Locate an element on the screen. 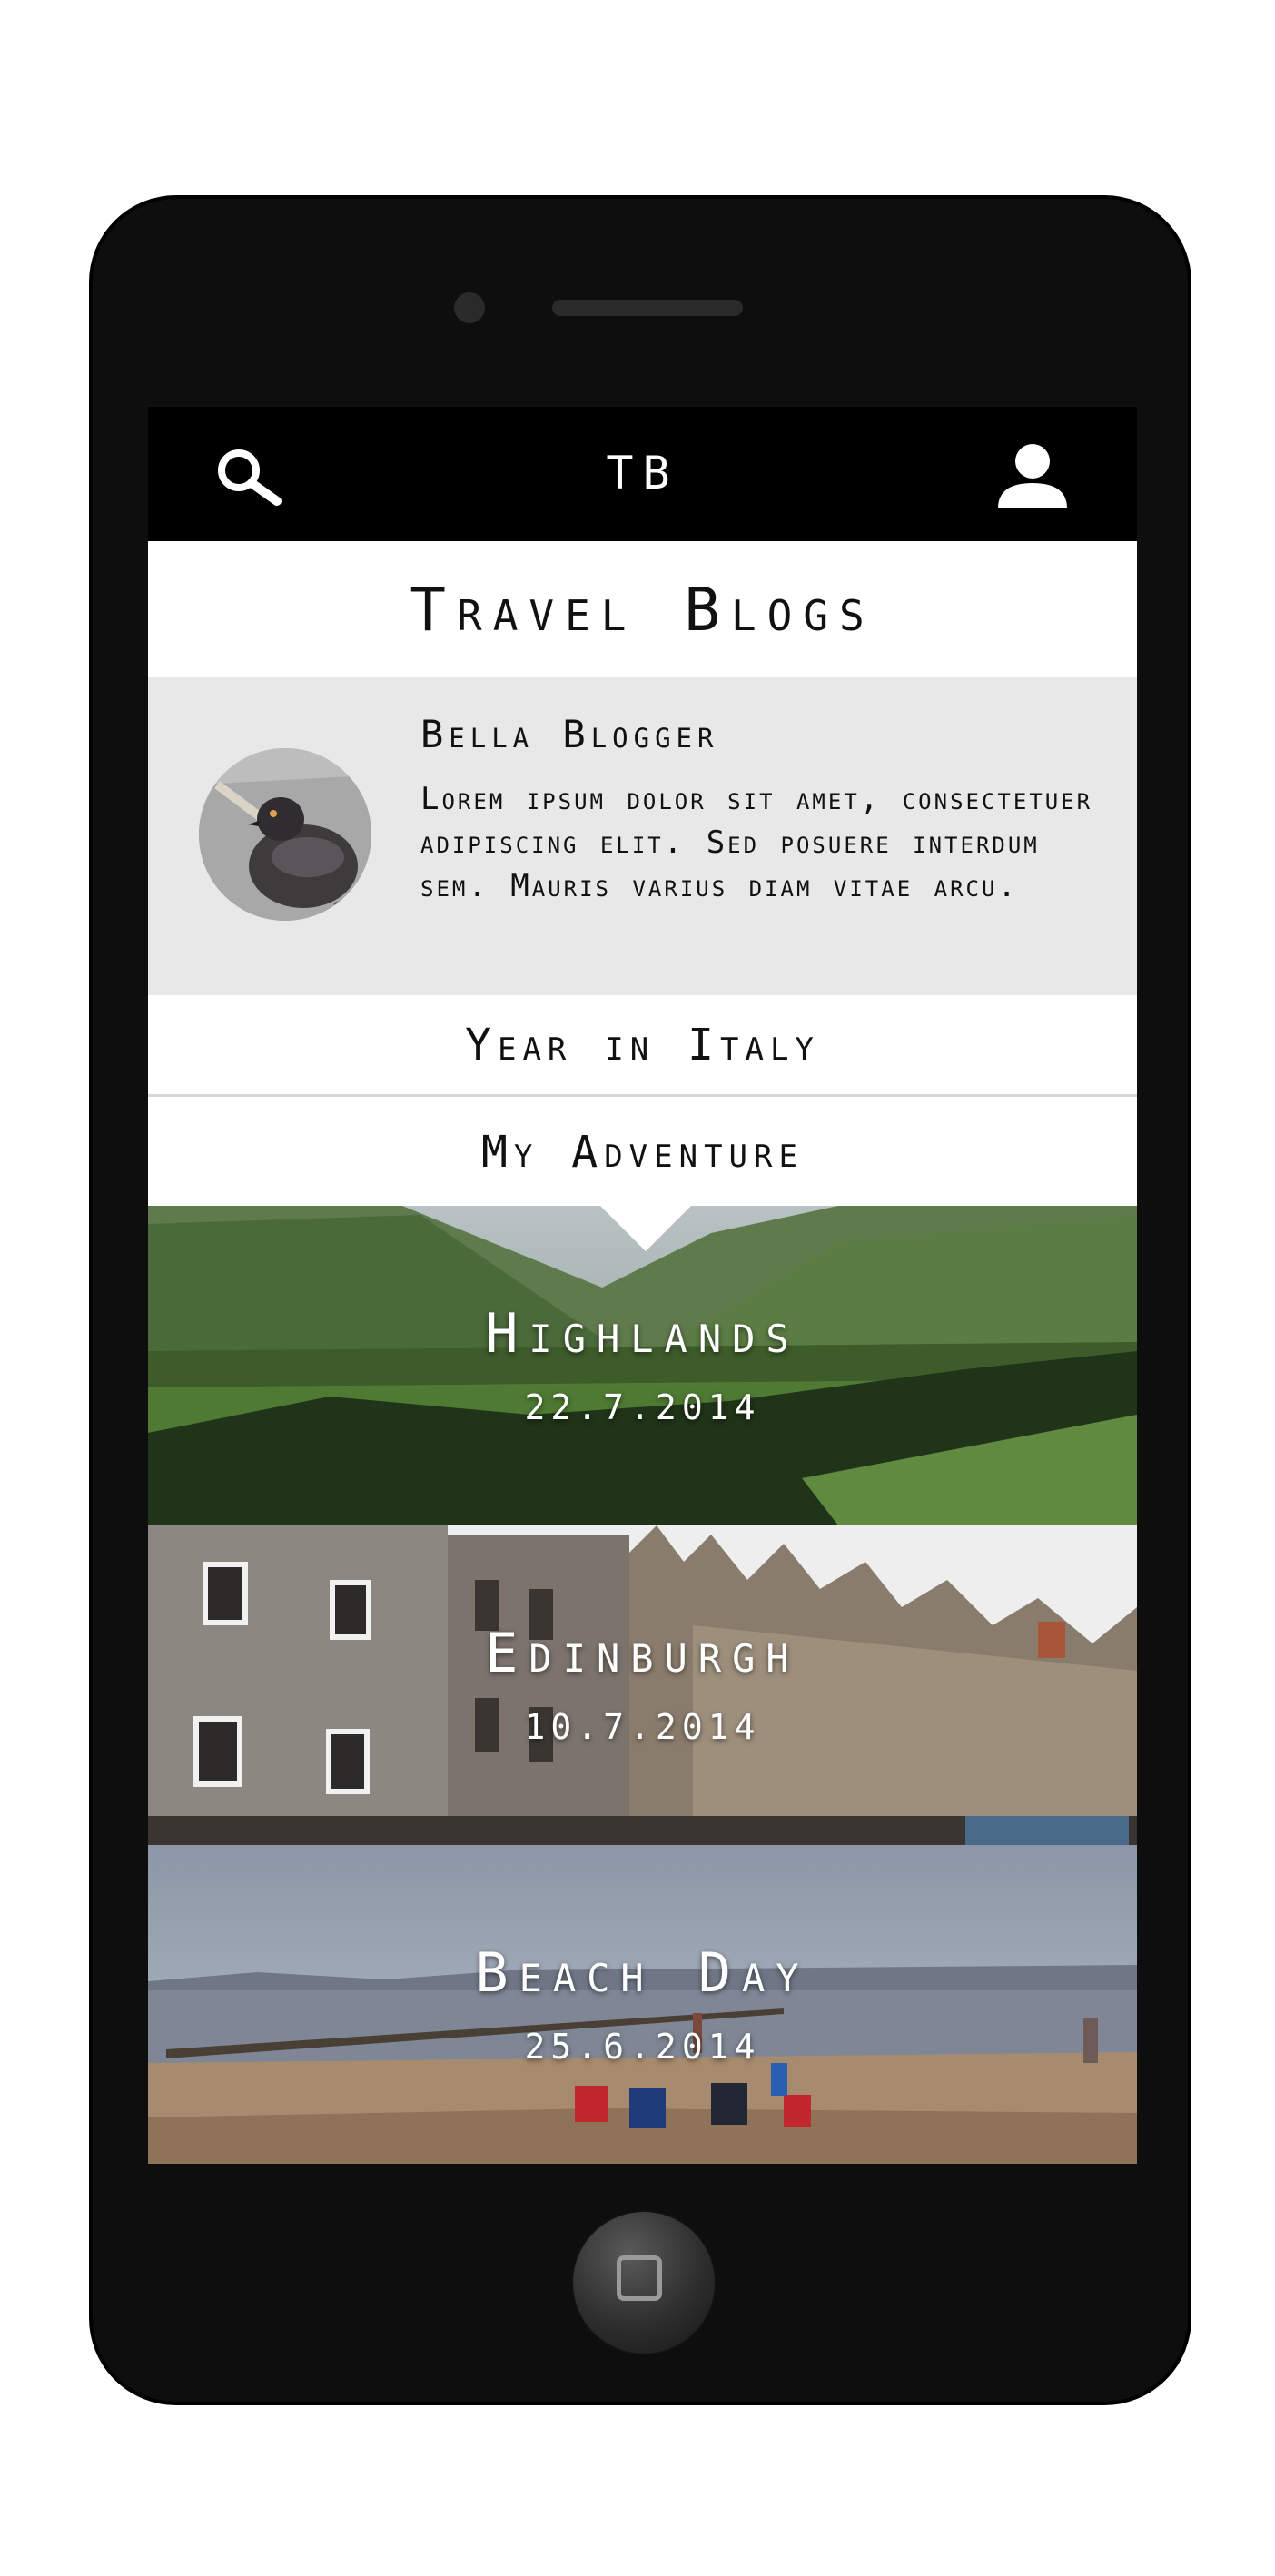 This screenshot has height=2576, width=1275. highlands-photo is located at coordinates (642, 1365).